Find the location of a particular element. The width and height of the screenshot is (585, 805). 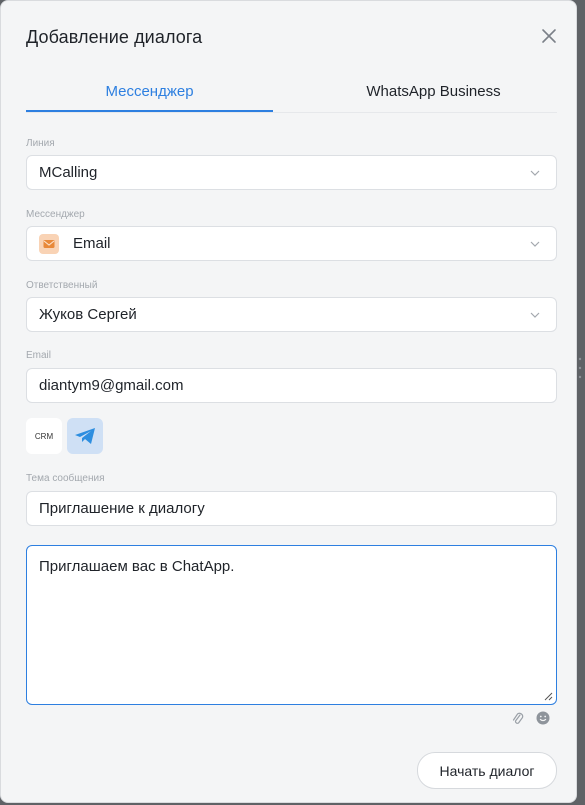

telegram-button is located at coordinates (85, 436).